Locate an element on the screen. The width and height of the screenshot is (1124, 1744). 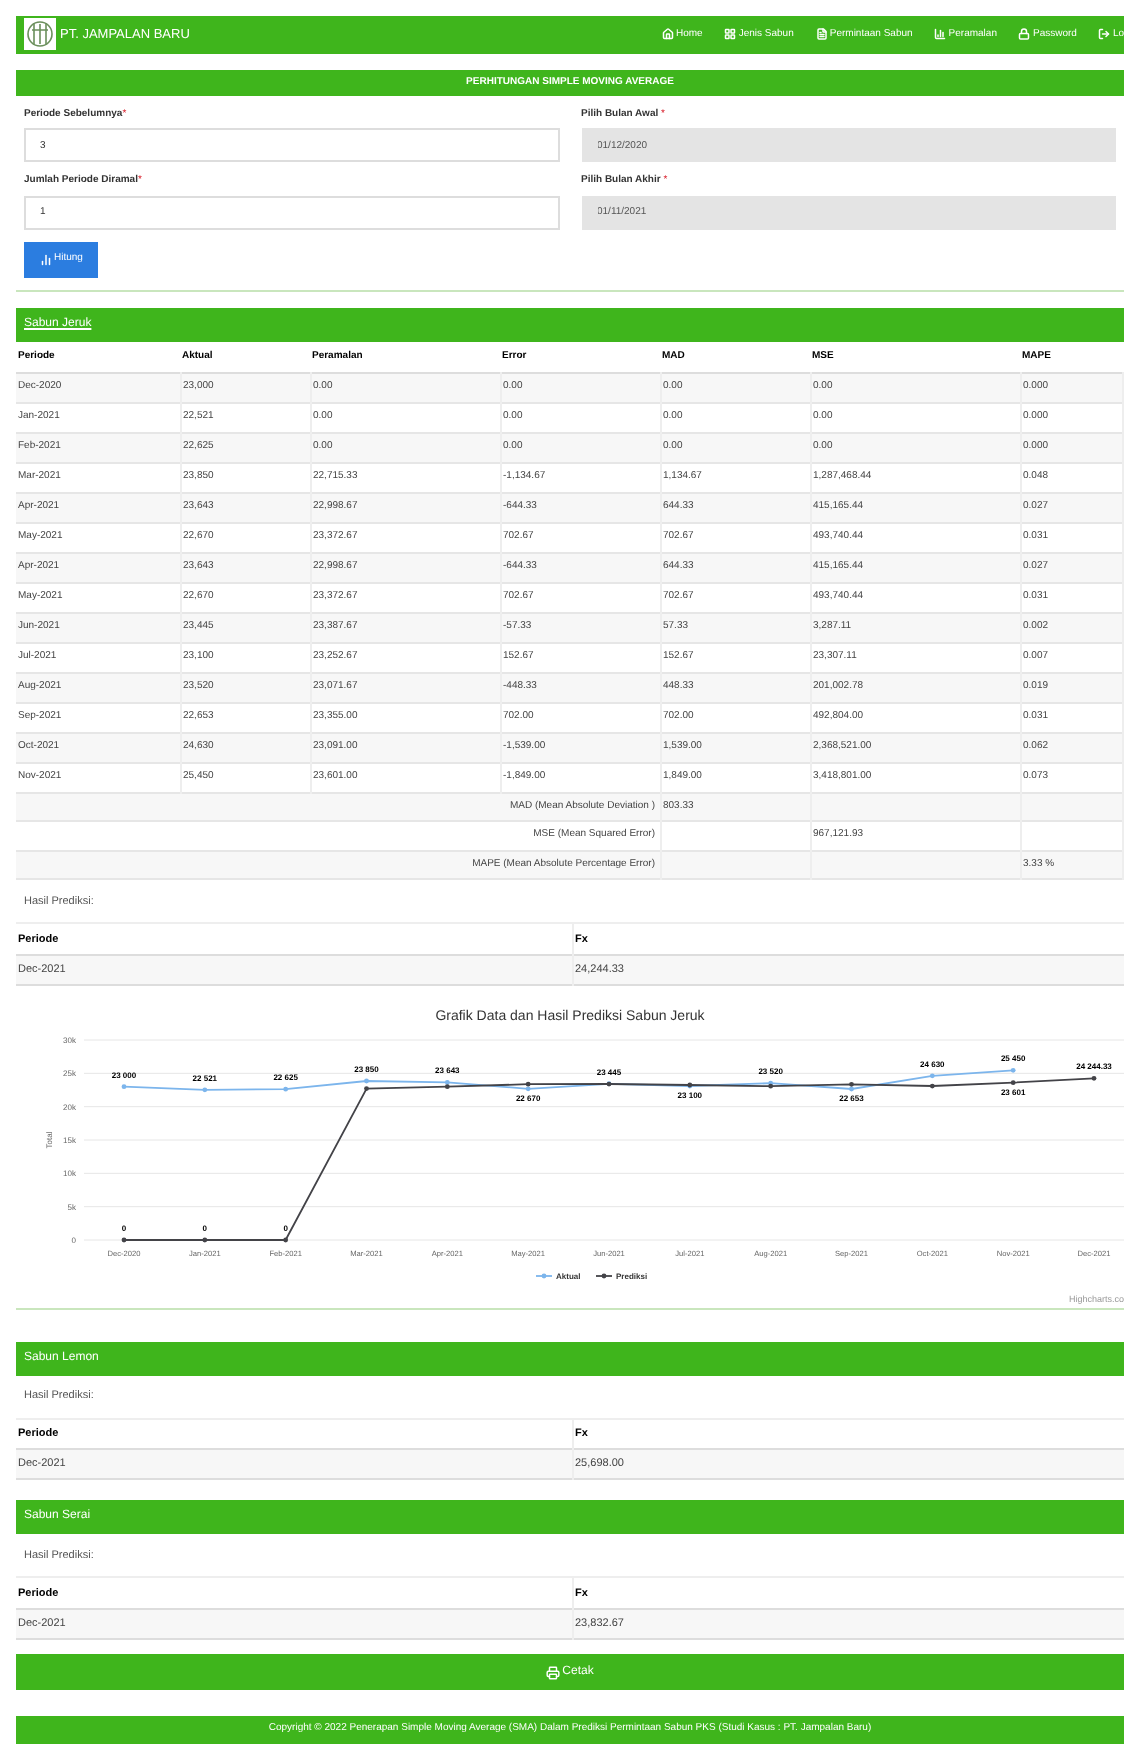
logout-icon is located at coordinates (1104, 34).